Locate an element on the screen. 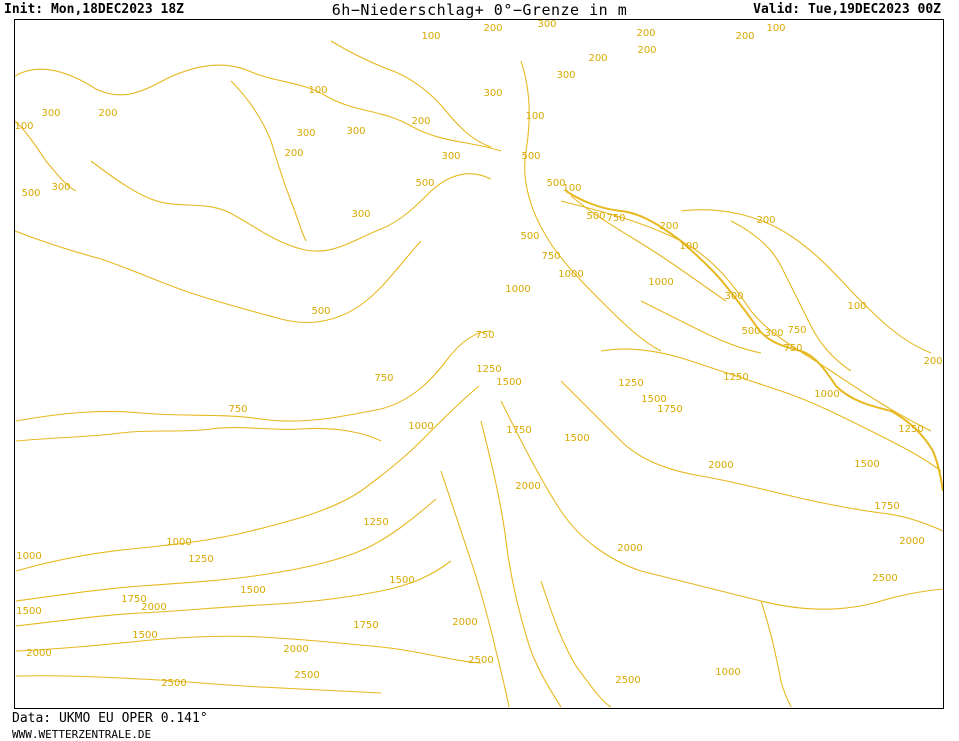  data-source: Data: UKMO EU OPER 0.141° is located at coordinates (110, 718).